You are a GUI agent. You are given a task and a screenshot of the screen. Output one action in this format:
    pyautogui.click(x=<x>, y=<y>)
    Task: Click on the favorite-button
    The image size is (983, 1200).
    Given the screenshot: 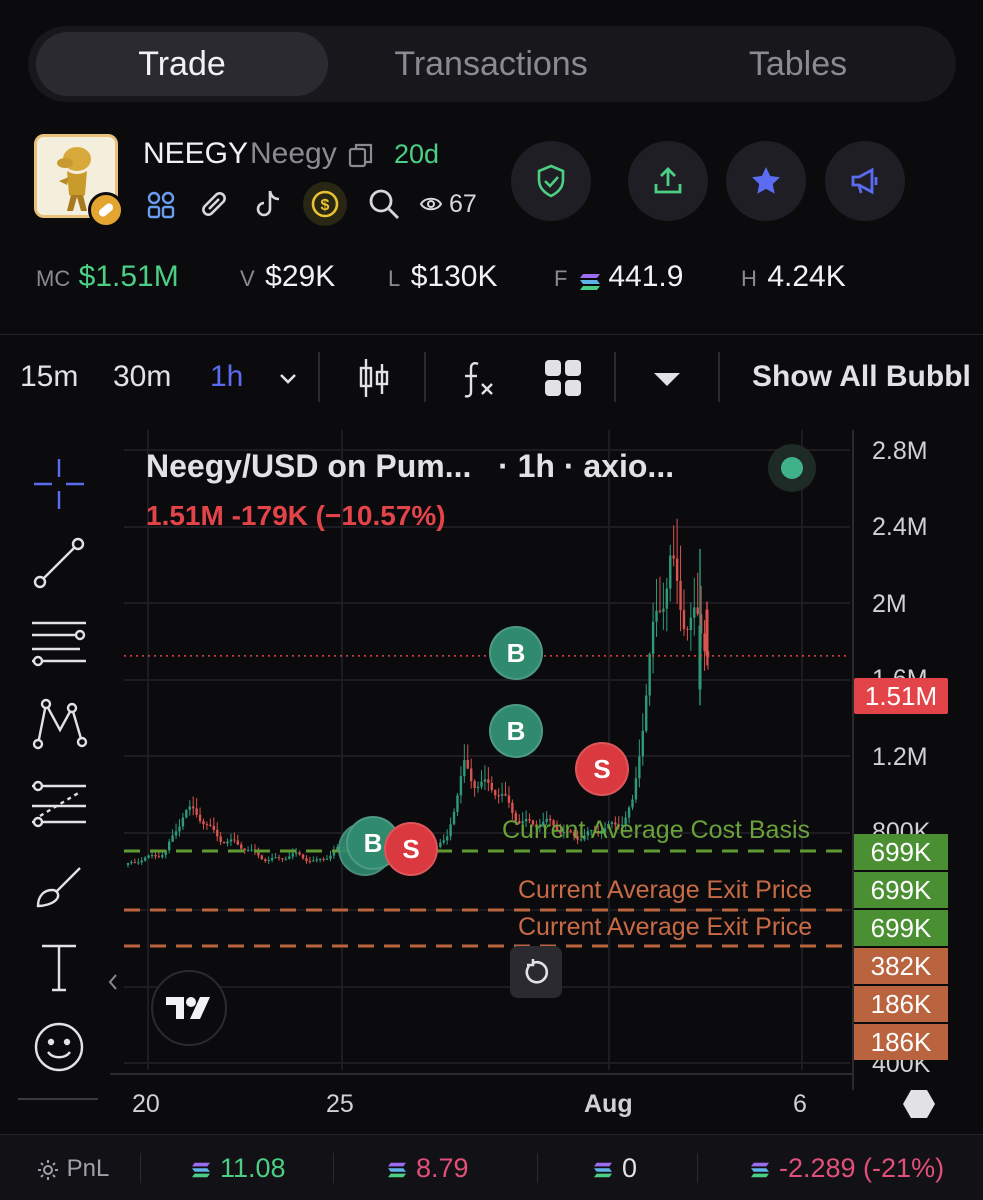 What is the action you would take?
    pyautogui.click(x=766, y=181)
    